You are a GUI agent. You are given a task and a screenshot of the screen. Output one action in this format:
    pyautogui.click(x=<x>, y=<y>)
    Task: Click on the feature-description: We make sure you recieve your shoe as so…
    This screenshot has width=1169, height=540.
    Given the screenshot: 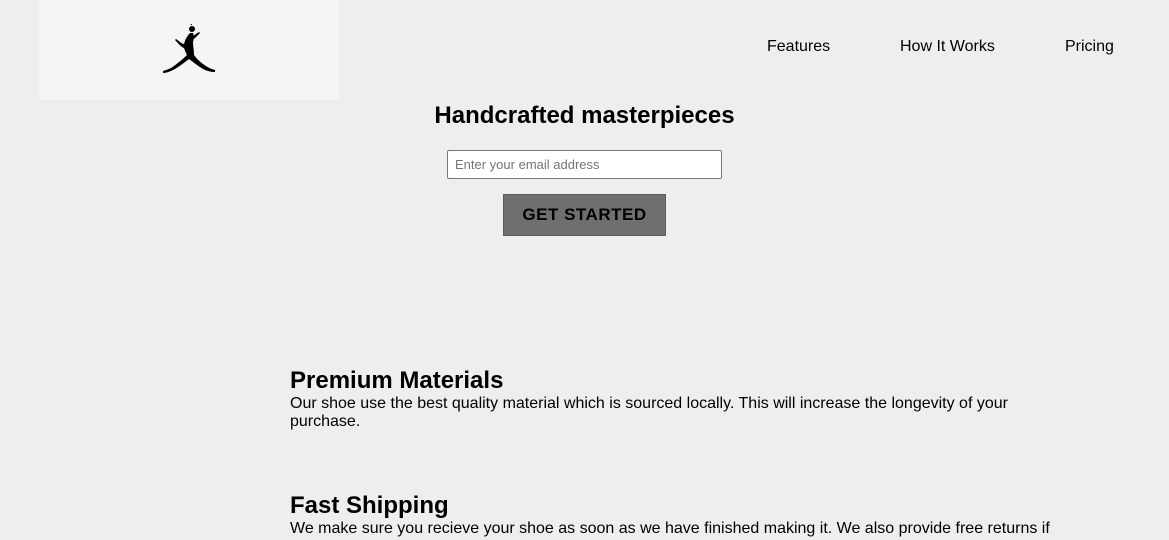 What is the action you would take?
    pyautogui.click(x=670, y=530)
    